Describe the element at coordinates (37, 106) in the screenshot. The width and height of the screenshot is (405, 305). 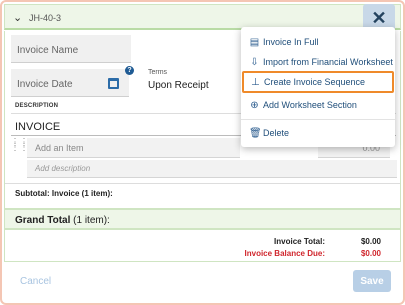
I see `description-column-header: DESCRIPTION` at that location.